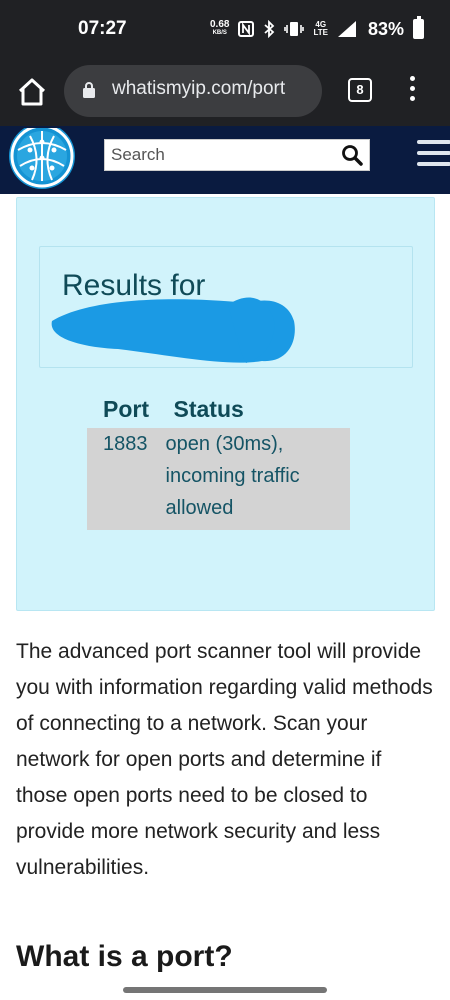 The height and width of the screenshot is (1000, 450). I want to click on network-type: 4G LTE, so click(320, 29).